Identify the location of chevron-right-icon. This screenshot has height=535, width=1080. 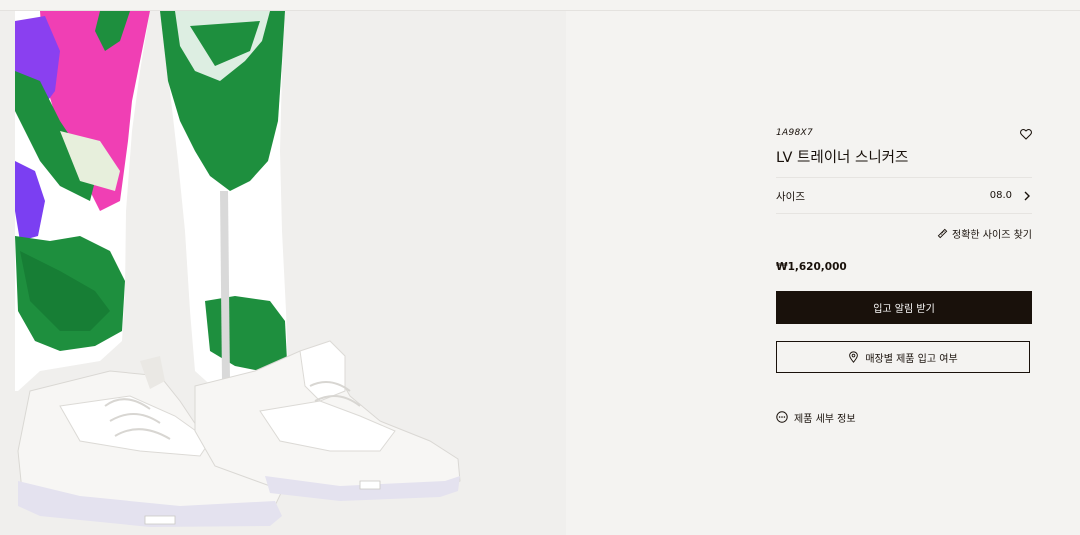
(1027, 196).